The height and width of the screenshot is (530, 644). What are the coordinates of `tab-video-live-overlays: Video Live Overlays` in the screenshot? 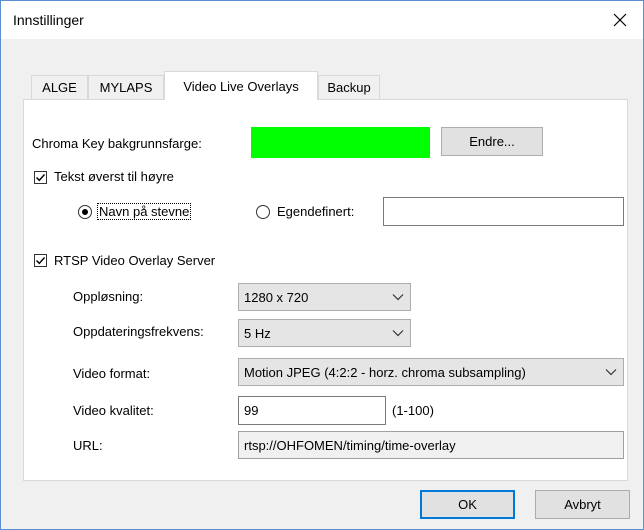 It's located at (241, 85).